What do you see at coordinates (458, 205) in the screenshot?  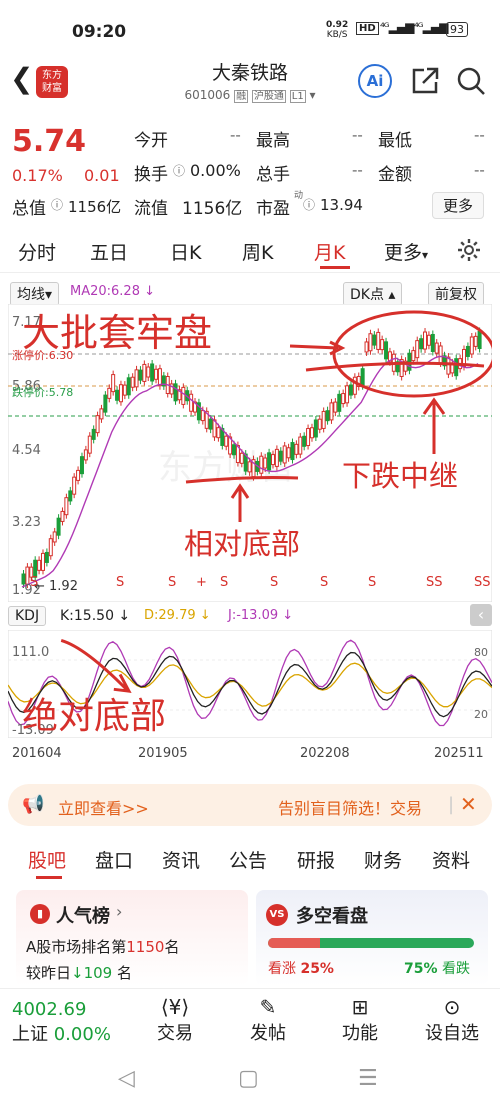 I see `more-button: 更多` at bounding box center [458, 205].